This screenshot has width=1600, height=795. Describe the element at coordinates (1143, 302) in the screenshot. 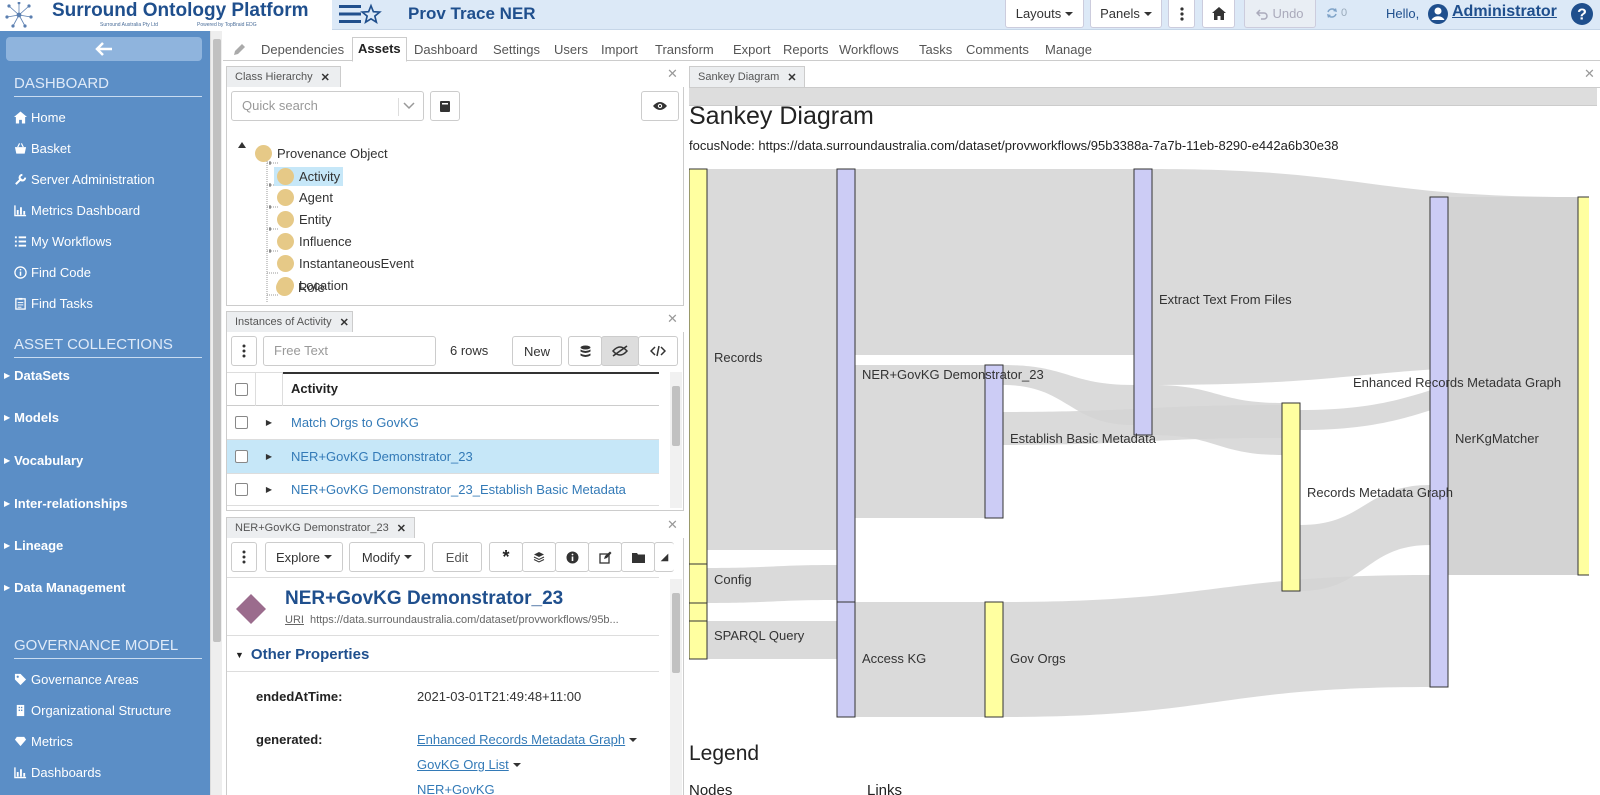

I see `sankey-node-extract` at that location.